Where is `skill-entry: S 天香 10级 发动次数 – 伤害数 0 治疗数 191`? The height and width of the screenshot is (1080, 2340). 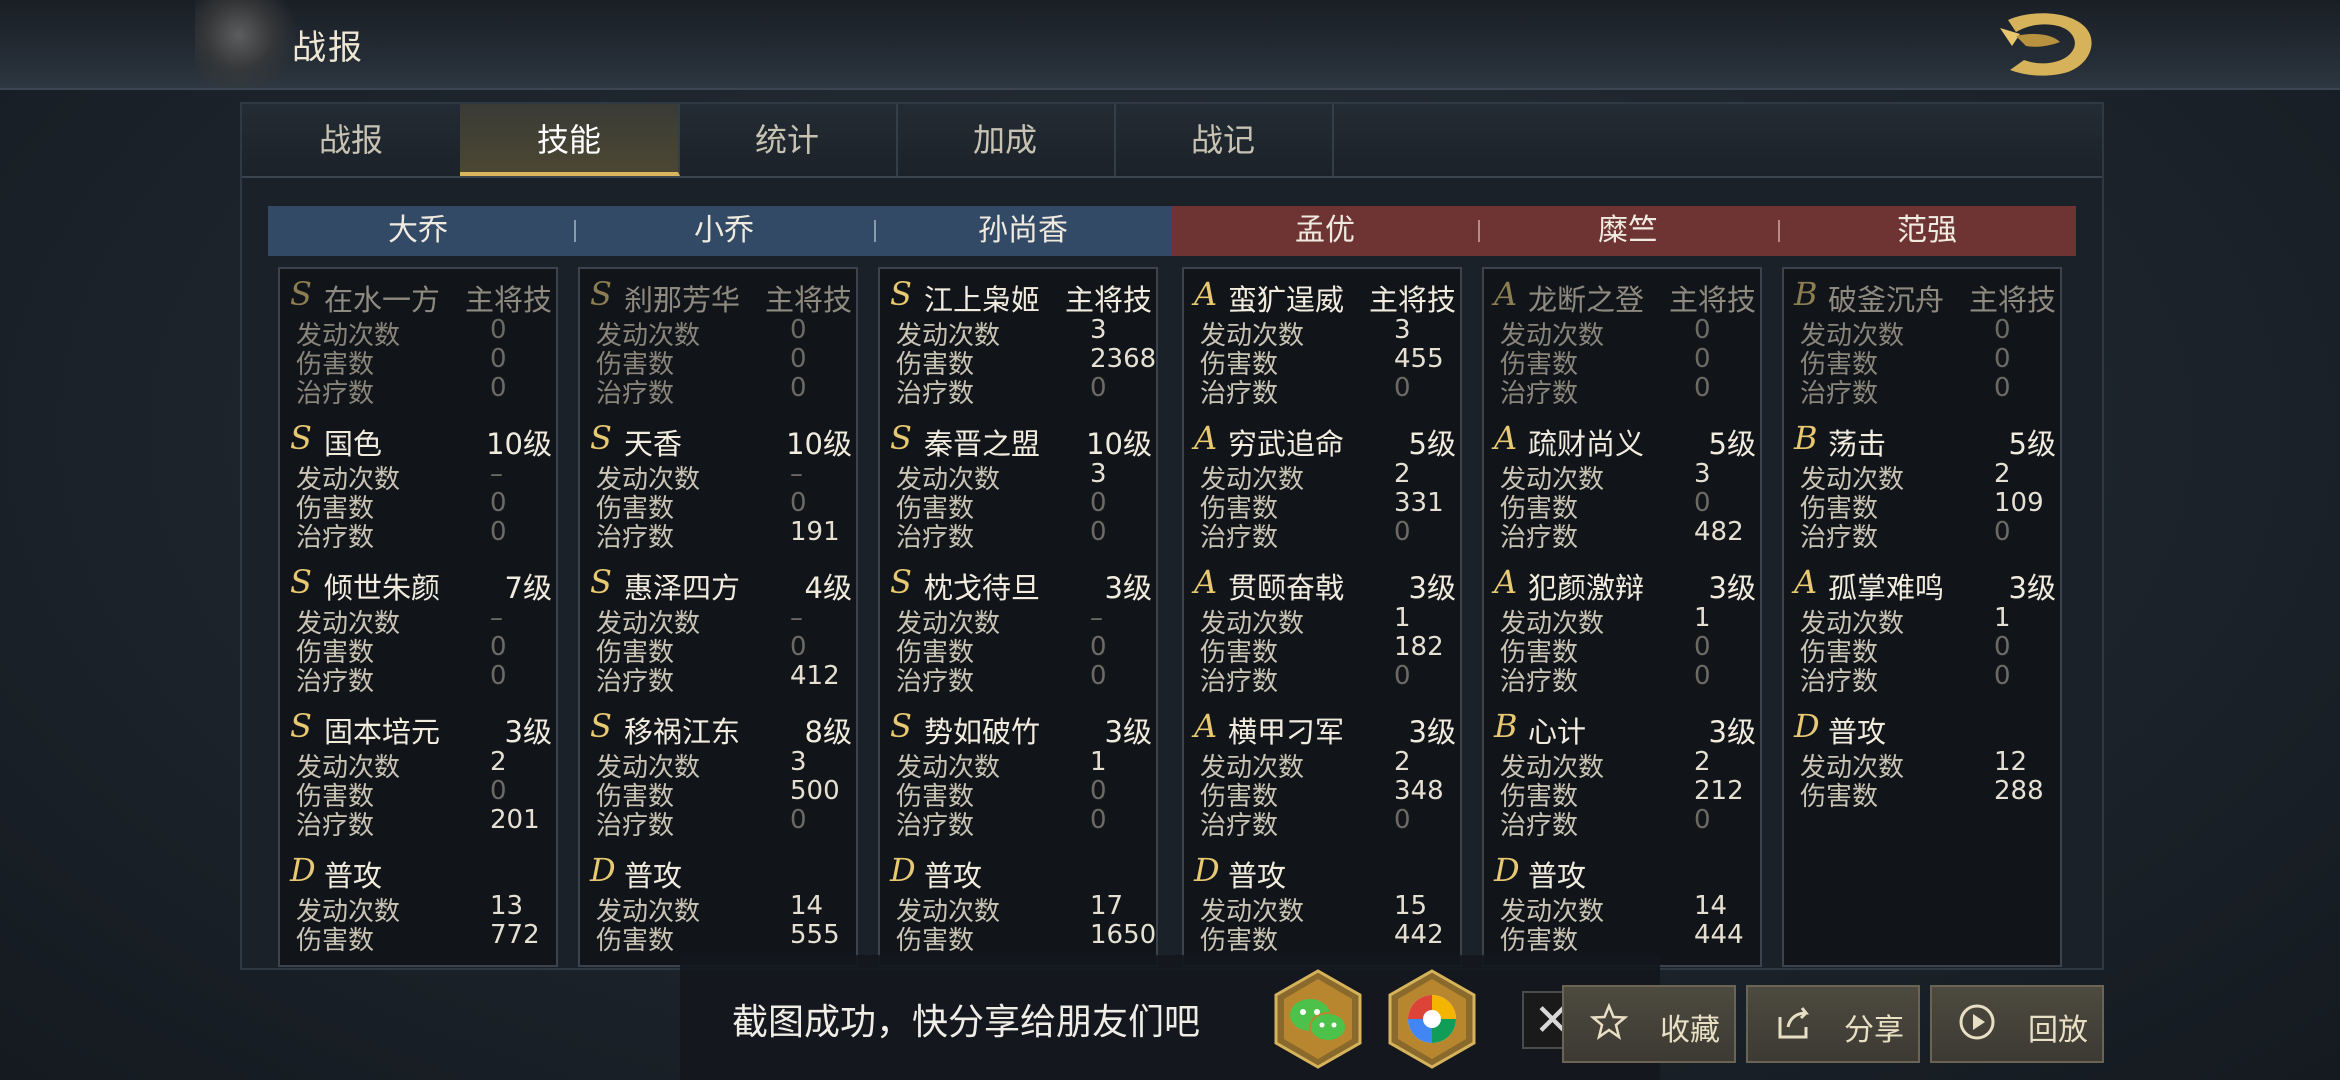
skill-entry: S 天香 10级 发动次数 – 伤害数 0 治疗数 191 is located at coordinates (721, 486).